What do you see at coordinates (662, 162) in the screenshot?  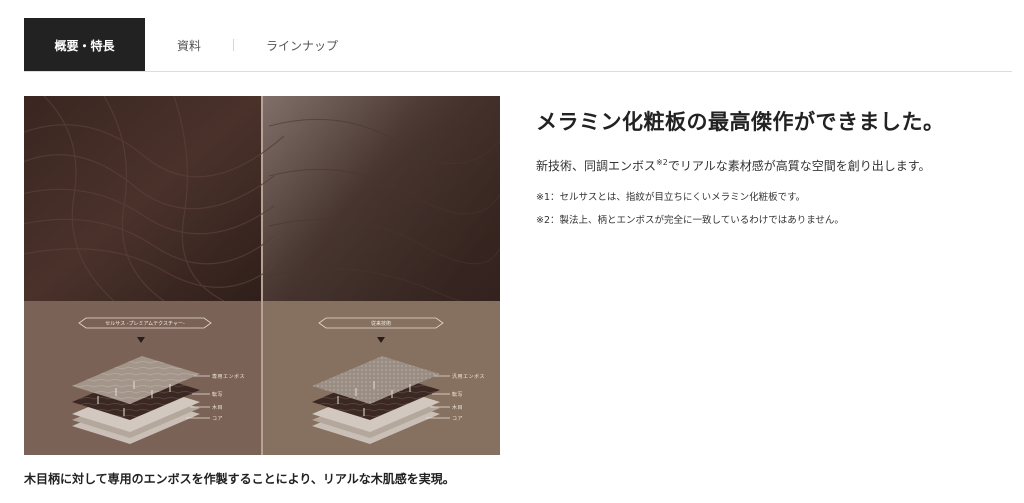 I see `footnote-ref: ※2` at bounding box center [662, 162].